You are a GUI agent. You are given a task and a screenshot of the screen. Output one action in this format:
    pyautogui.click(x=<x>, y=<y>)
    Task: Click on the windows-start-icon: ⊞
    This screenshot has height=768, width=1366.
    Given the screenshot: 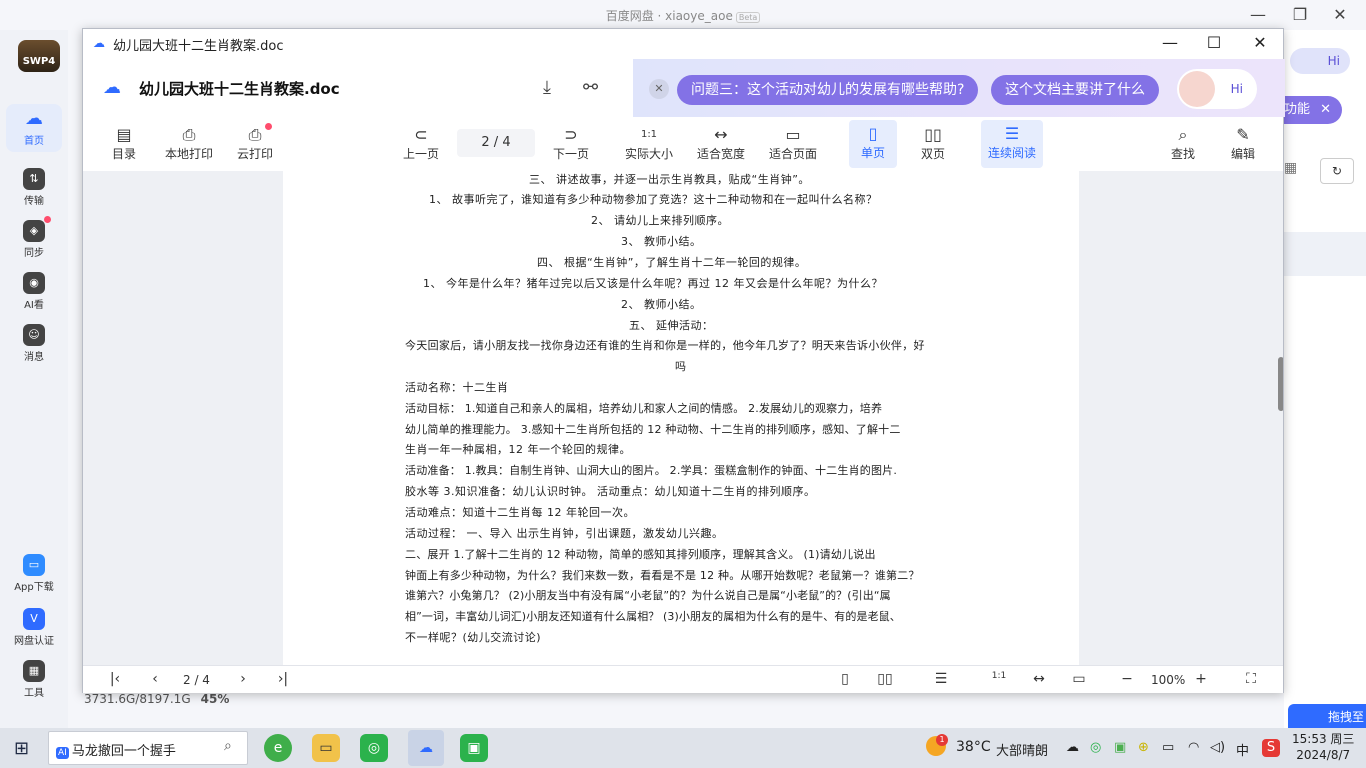 What is the action you would take?
    pyautogui.click(x=21, y=748)
    